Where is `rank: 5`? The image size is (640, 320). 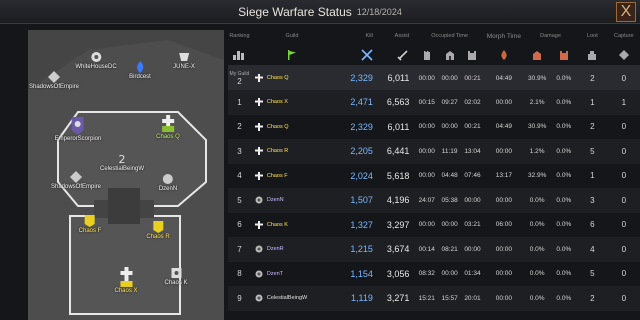
rank: 5 is located at coordinates (239, 200).